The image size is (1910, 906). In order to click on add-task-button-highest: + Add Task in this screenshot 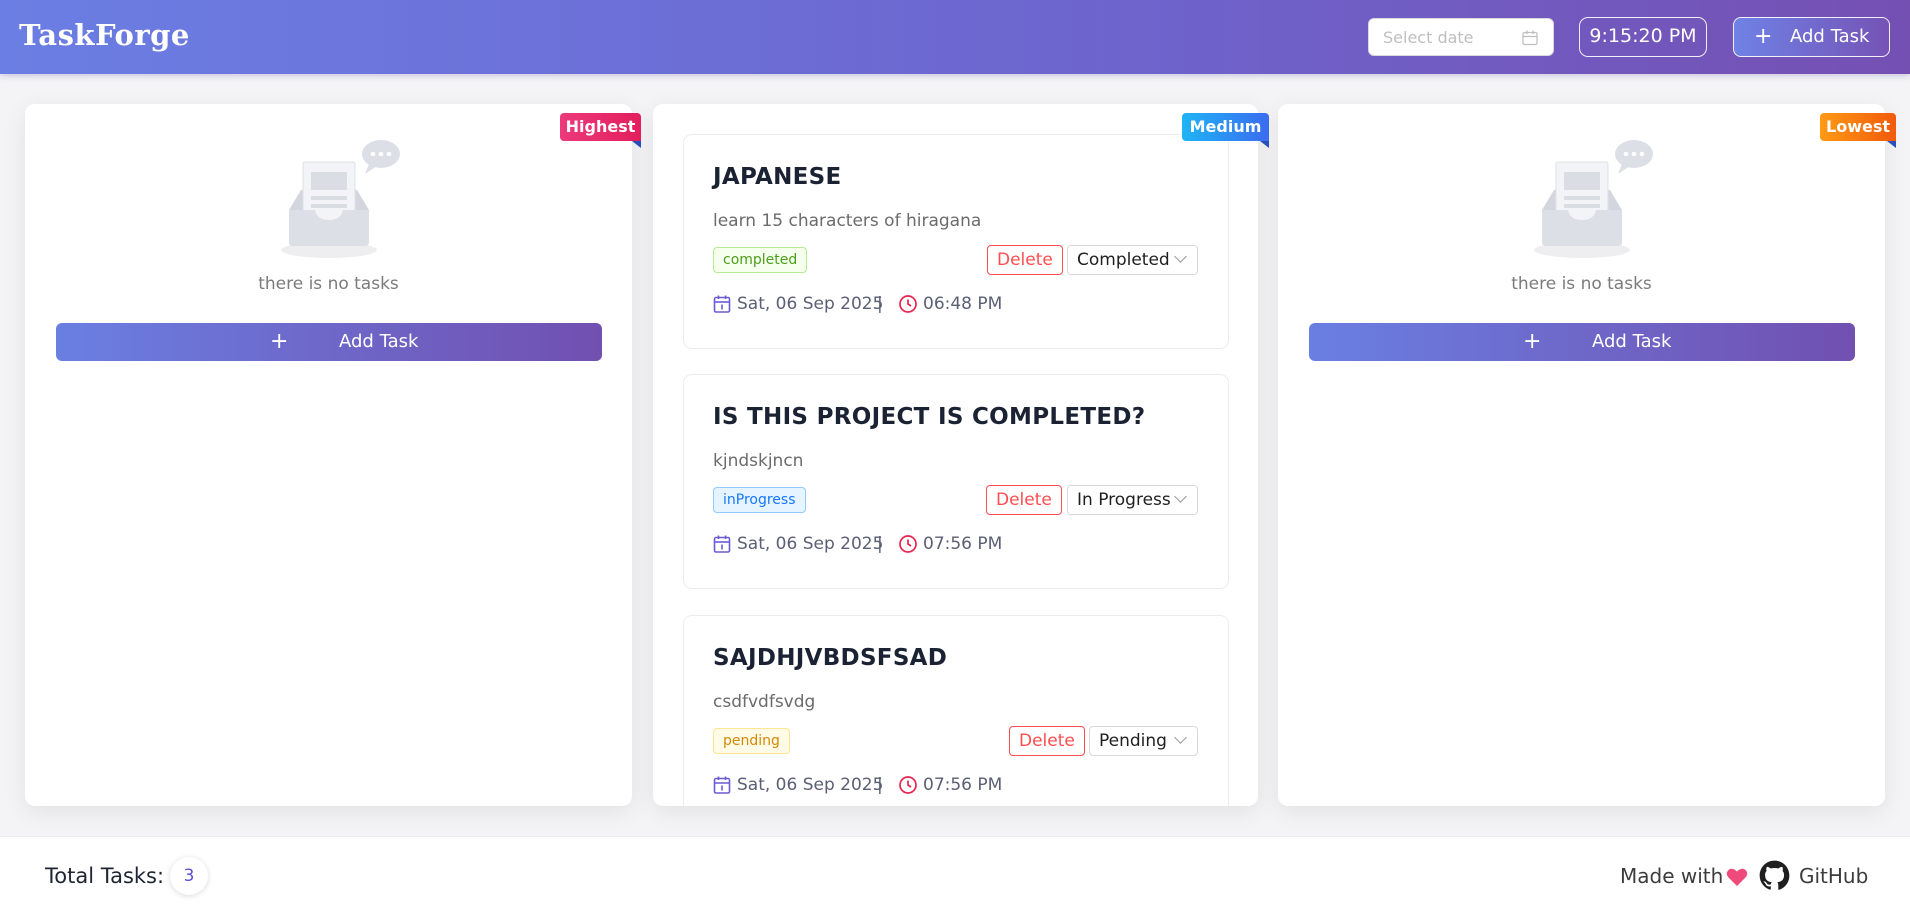, I will do `click(329, 342)`.